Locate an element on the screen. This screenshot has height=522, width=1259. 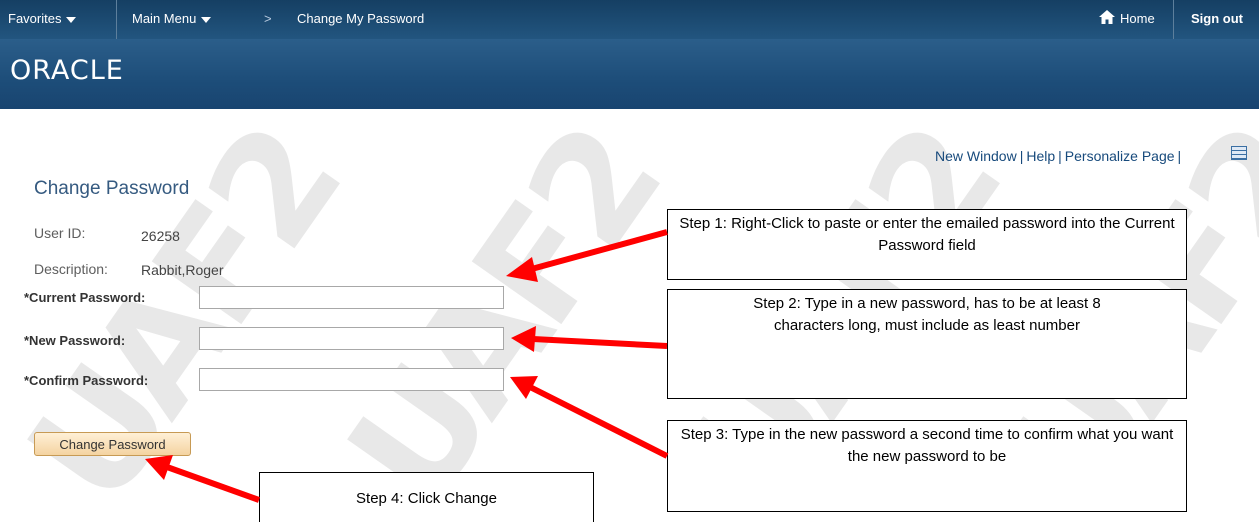
new-password-field is located at coordinates (351, 338).